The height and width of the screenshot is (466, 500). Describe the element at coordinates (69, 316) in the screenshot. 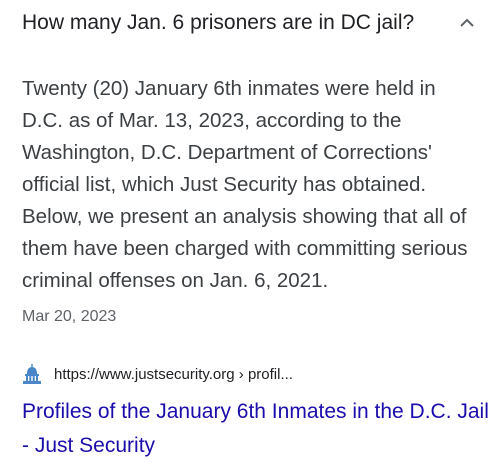

I see `answer-date: Mar 20, 2023` at that location.